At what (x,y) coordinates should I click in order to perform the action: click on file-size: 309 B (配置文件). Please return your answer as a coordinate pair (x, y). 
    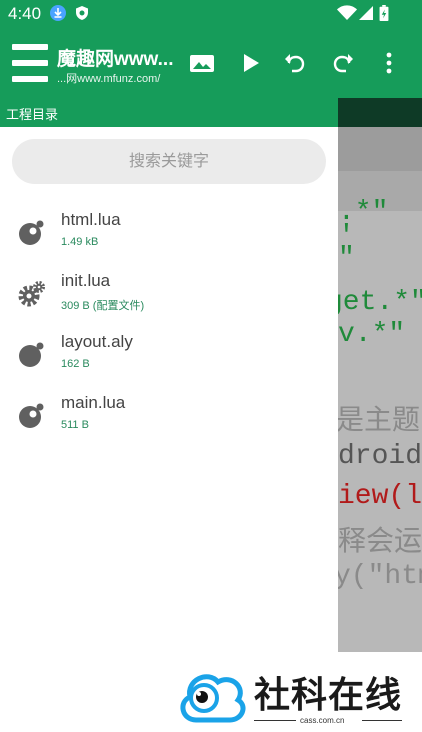
    Looking at the image, I should click on (103, 306).